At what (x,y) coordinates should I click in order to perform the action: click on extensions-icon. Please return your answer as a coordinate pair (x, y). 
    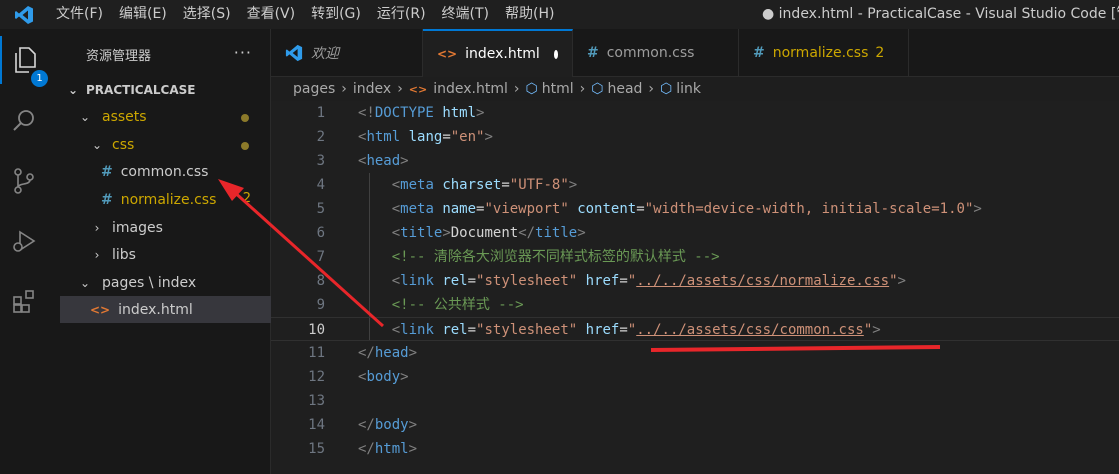
    Looking at the image, I should click on (24, 301).